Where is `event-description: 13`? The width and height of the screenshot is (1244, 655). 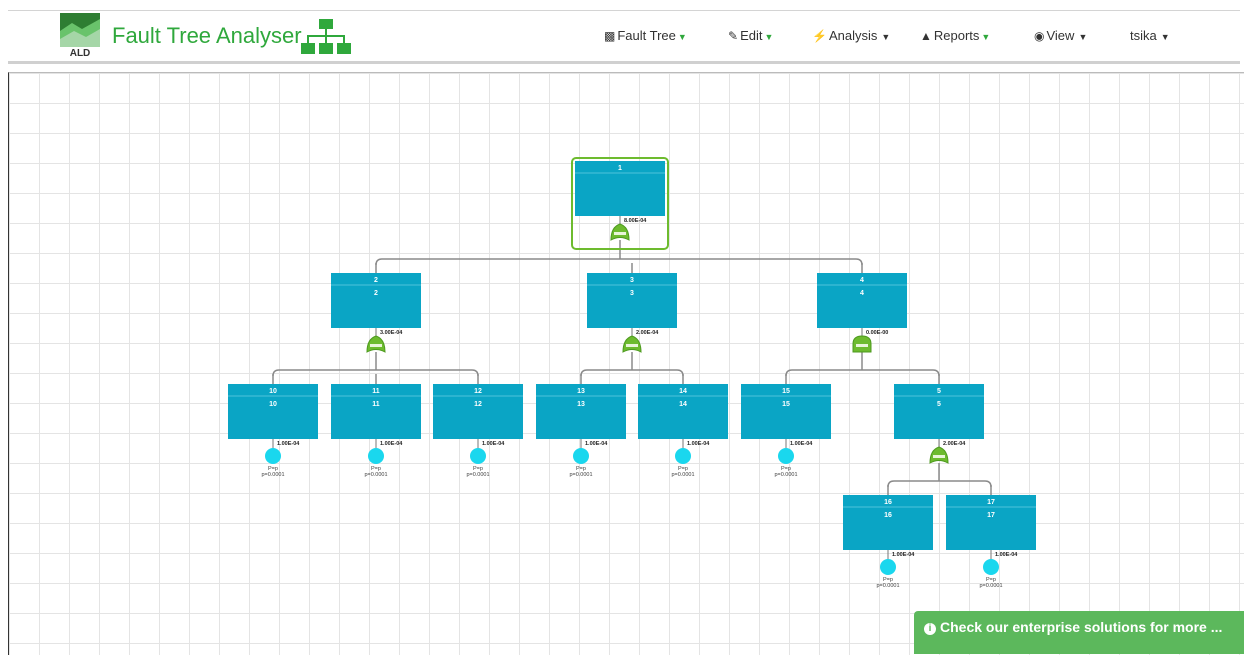 event-description: 13 is located at coordinates (581, 404).